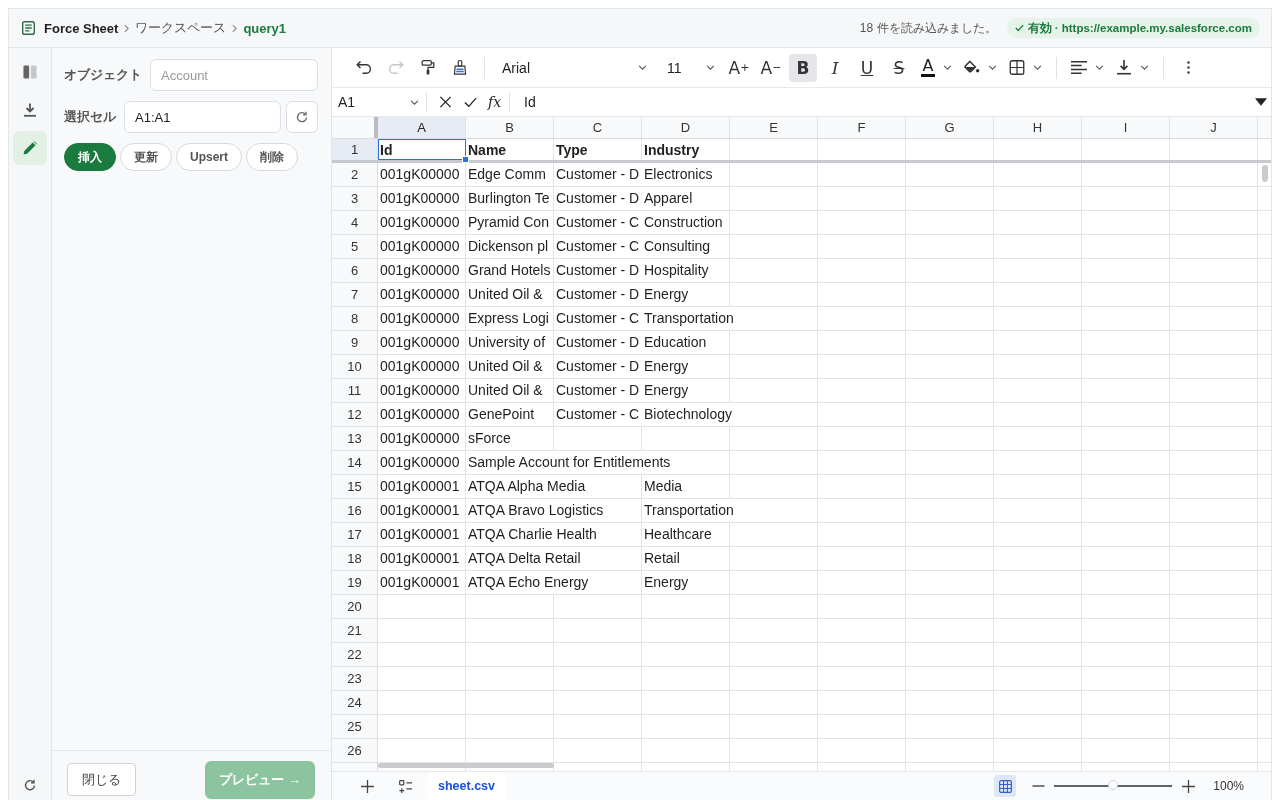 This screenshot has width=1280, height=800. I want to click on cell-text: ATQA Alpha Media, so click(527, 486).